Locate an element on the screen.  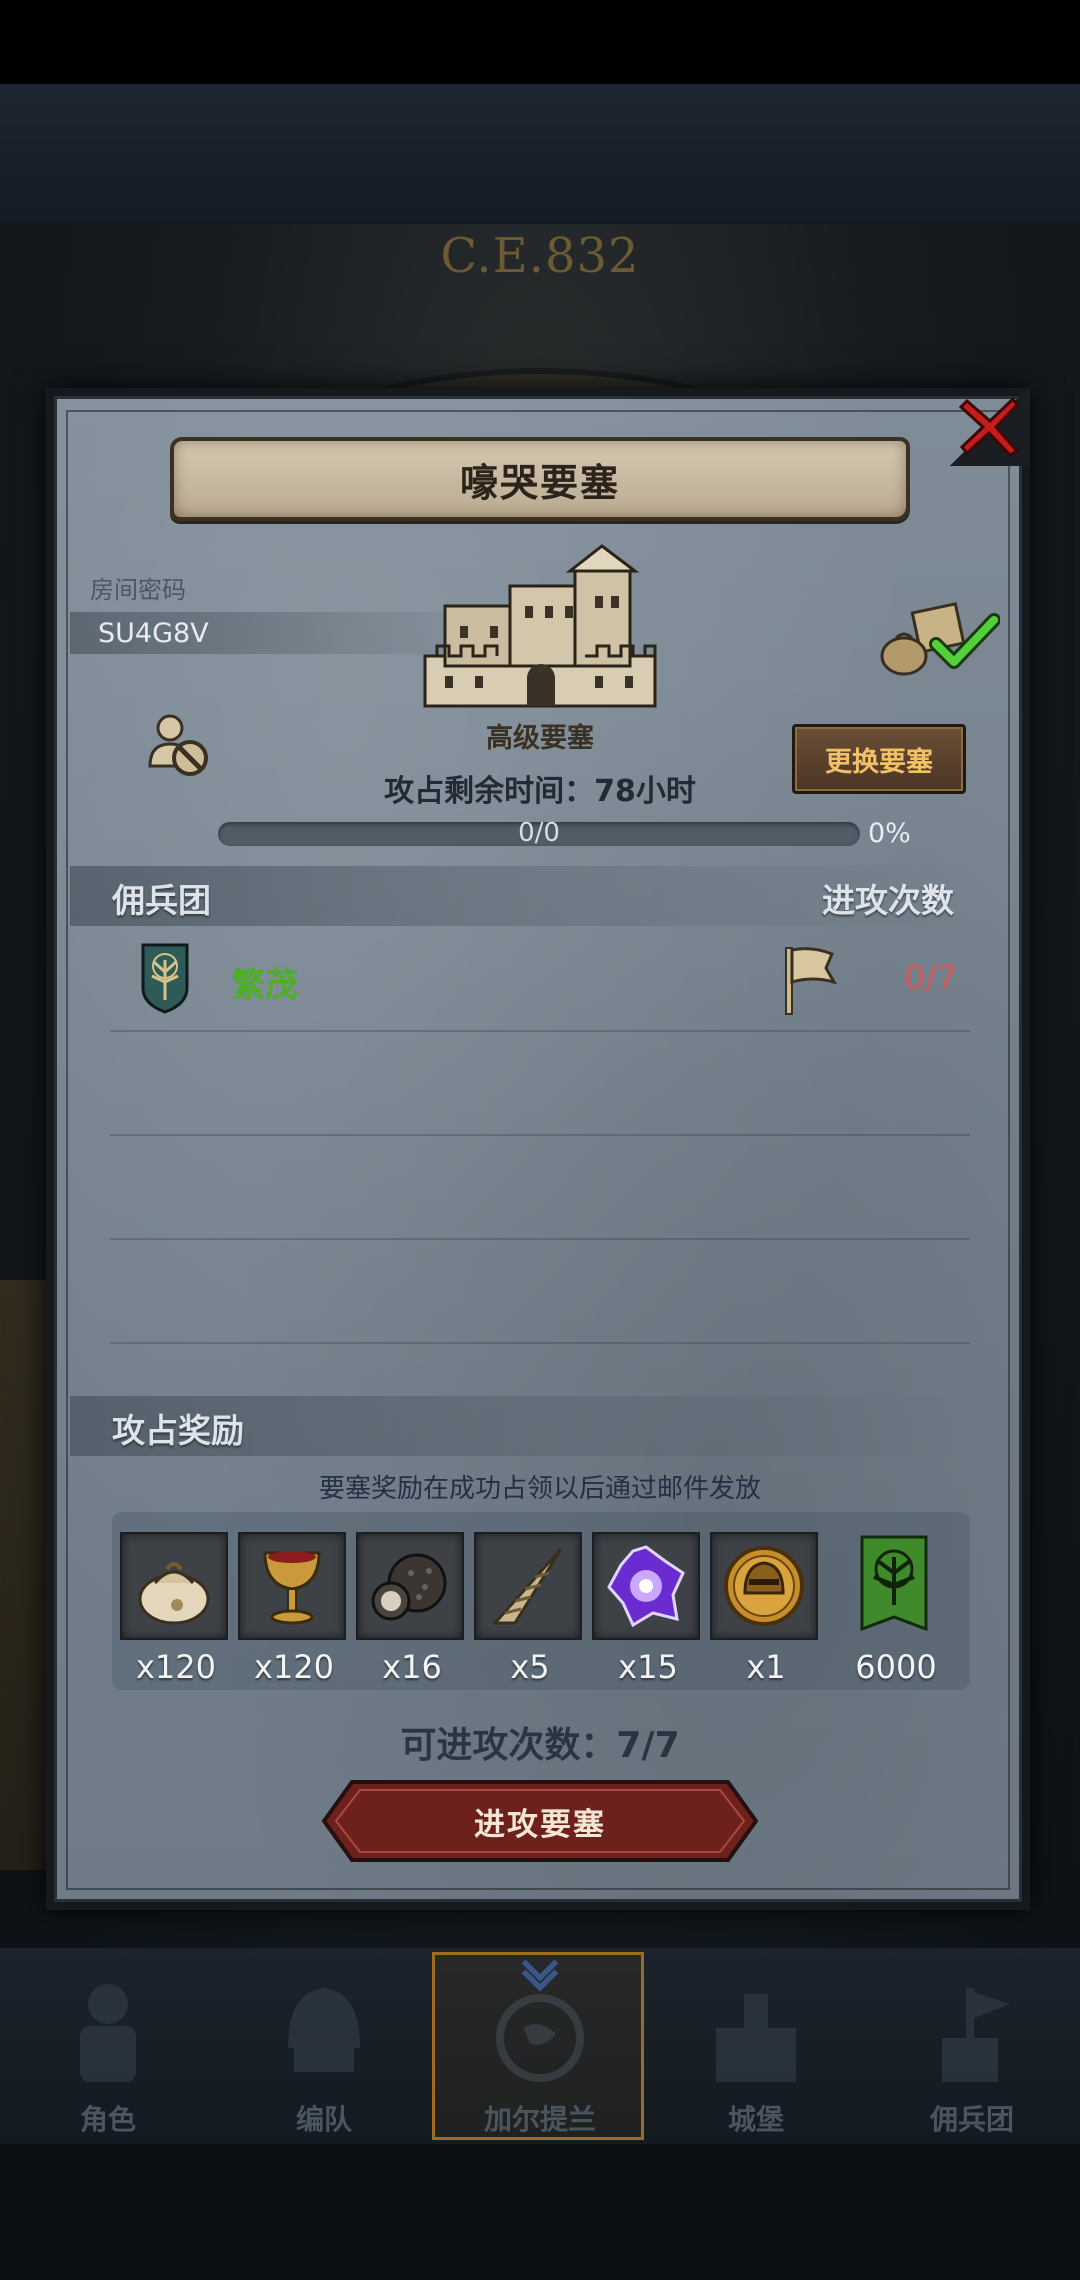
crystal-icon is located at coordinates (646, 1586).